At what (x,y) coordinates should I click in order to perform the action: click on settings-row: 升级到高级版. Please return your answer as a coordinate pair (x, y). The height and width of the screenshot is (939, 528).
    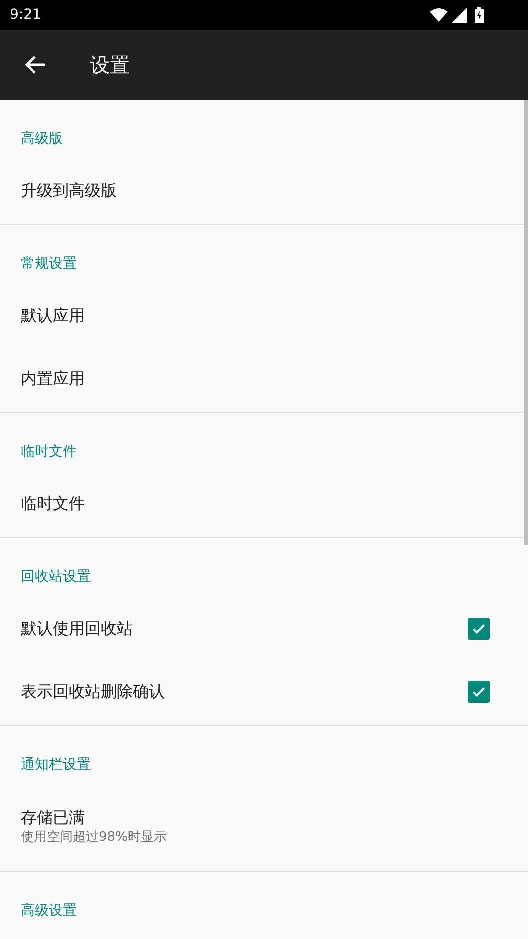
    Looking at the image, I should click on (264, 190).